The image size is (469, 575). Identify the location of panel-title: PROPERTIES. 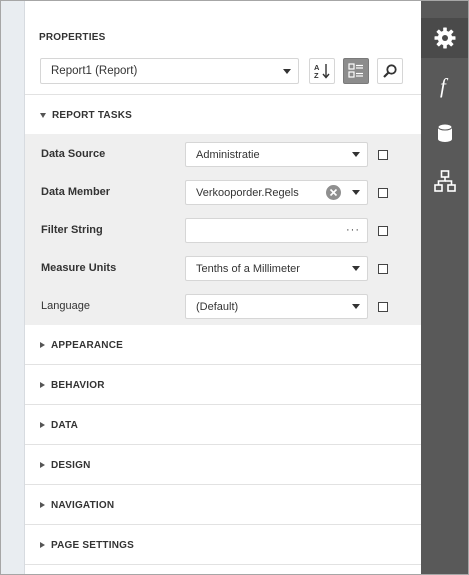
(72, 37).